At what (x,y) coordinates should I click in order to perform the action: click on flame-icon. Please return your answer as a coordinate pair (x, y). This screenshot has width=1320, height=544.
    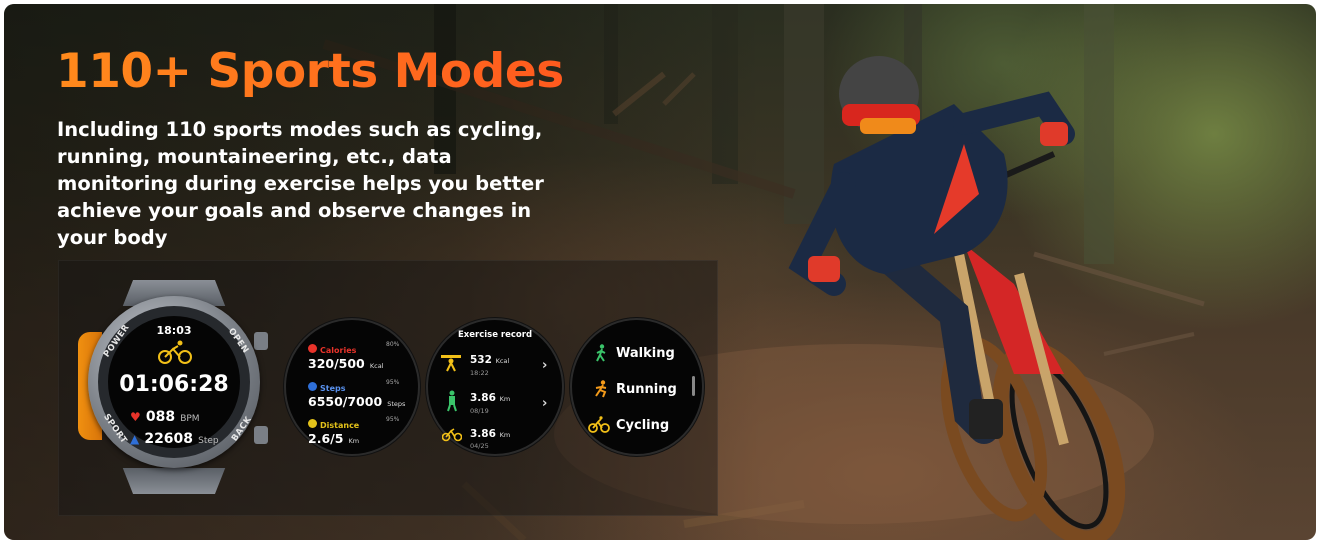
    Looking at the image, I should click on (312, 348).